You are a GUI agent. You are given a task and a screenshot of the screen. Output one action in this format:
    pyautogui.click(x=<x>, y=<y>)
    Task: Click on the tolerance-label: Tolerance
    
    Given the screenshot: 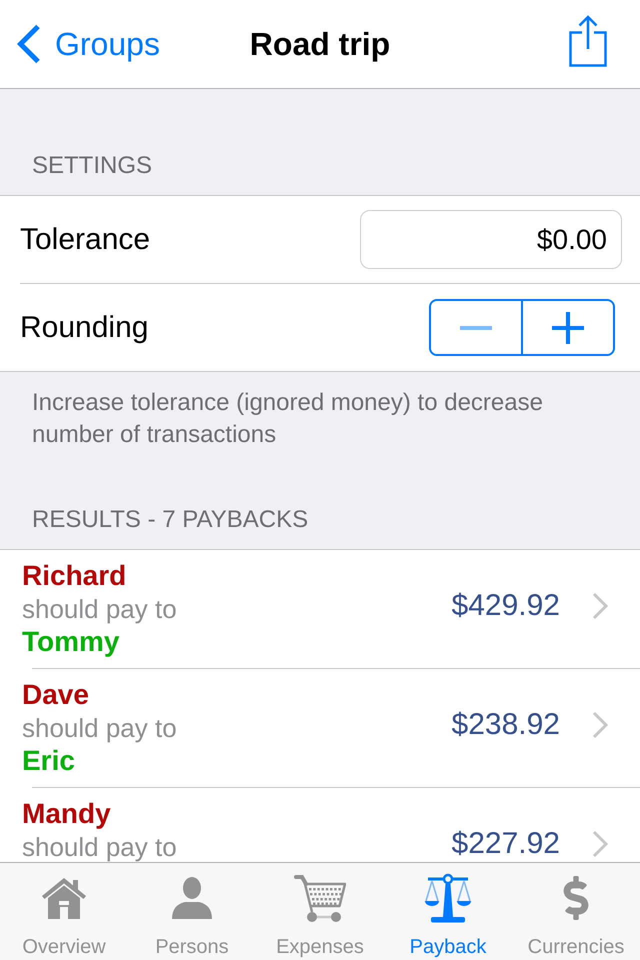 What is the action you would take?
    pyautogui.click(x=86, y=240)
    